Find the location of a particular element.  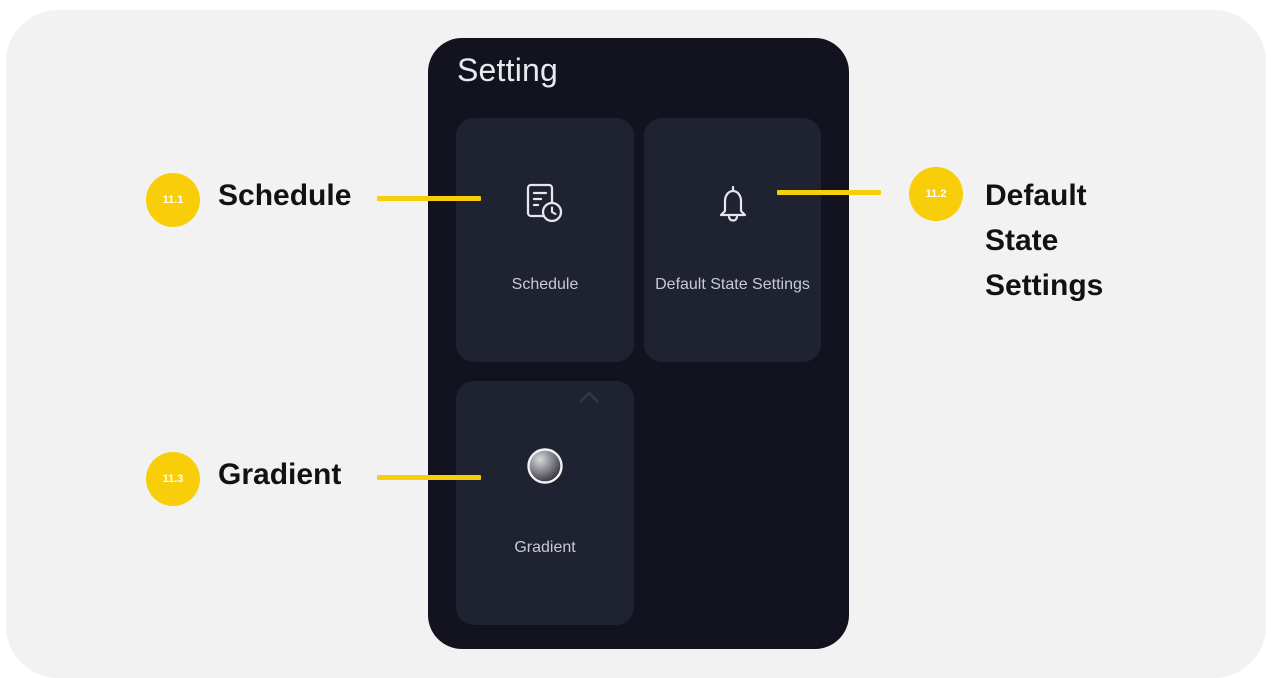

bell-icon is located at coordinates (733, 205).